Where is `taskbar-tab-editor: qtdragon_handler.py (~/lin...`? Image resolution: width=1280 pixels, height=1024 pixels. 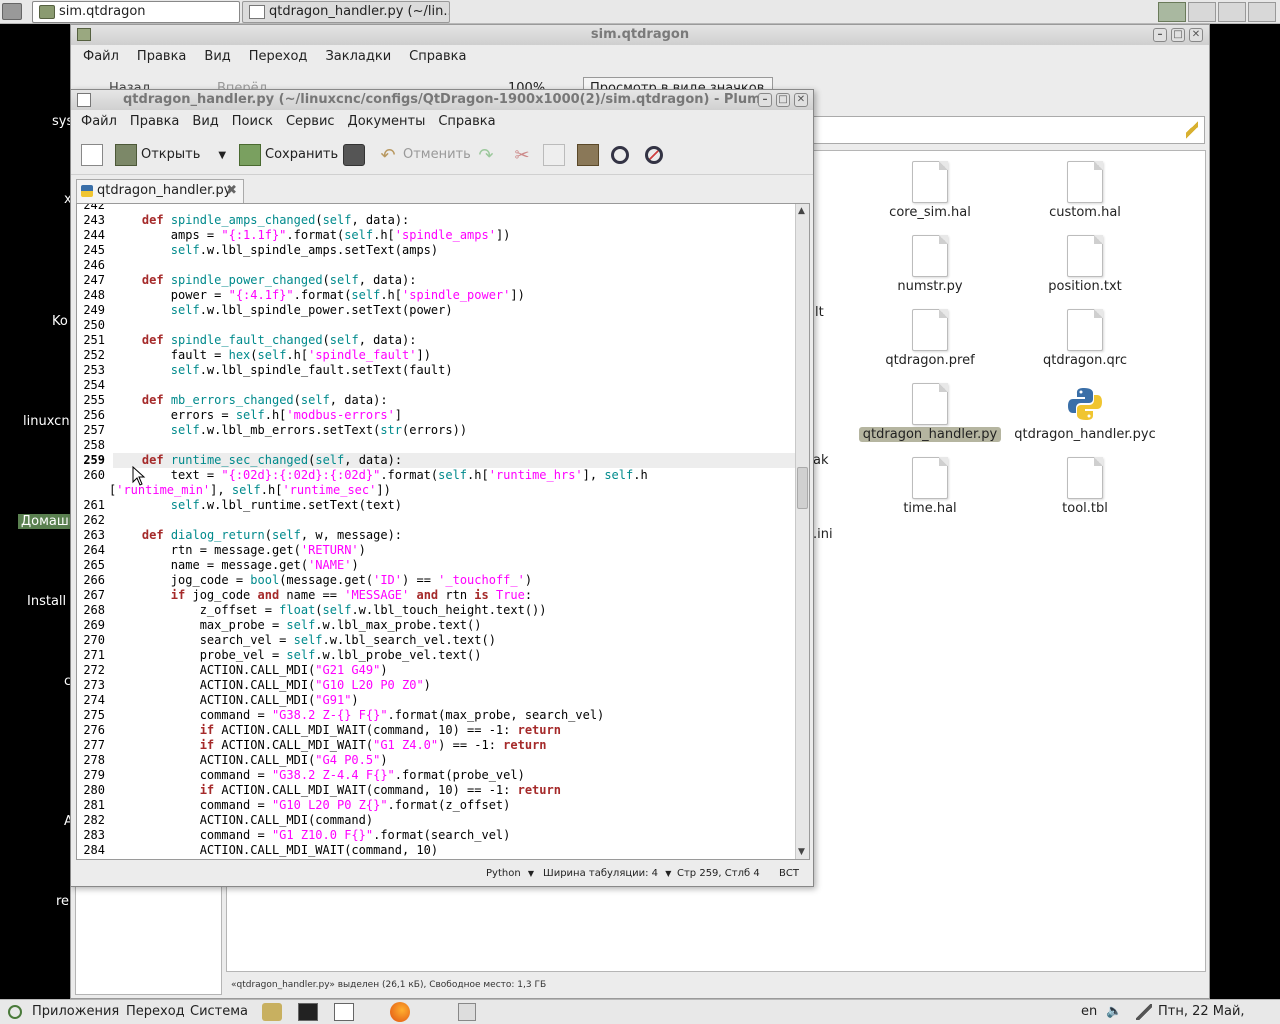 taskbar-tab-editor: qtdragon_handler.py (~/lin... is located at coordinates (346, 12).